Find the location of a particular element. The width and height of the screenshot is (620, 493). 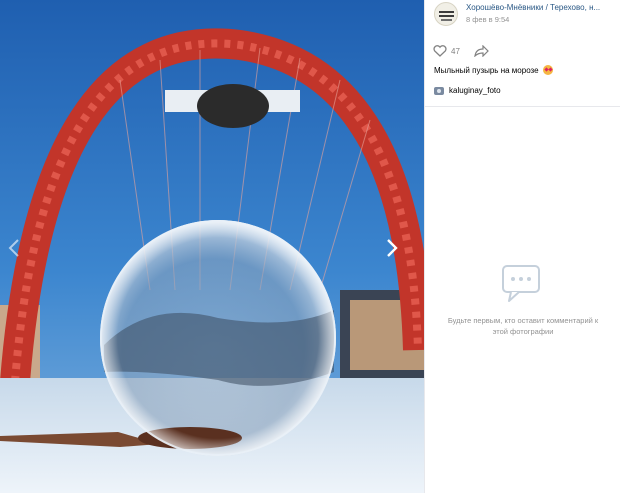

heart-icon is located at coordinates (440, 51).